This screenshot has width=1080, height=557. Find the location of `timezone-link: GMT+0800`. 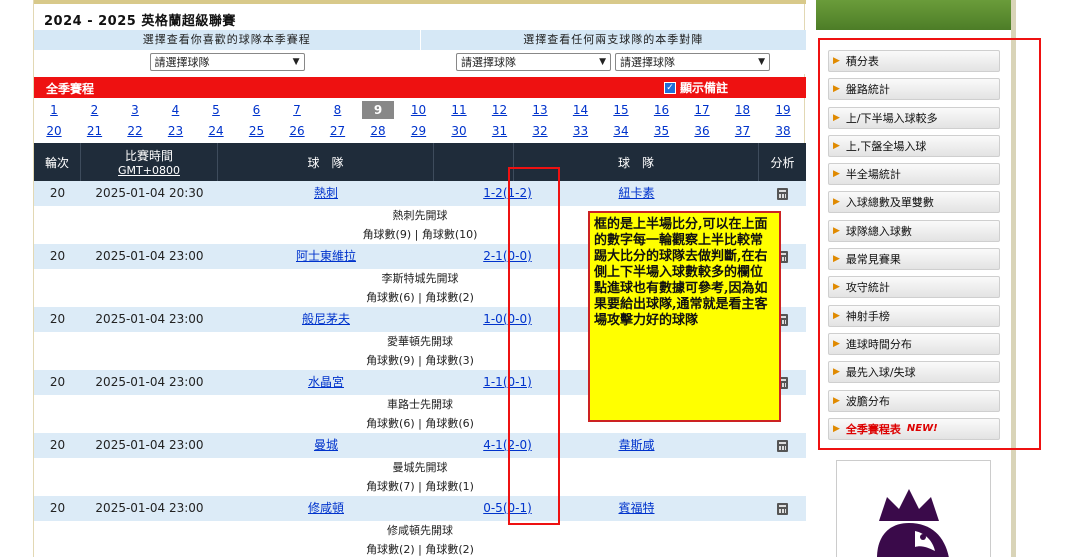

timezone-link: GMT+0800 is located at coordinates (149, 170).